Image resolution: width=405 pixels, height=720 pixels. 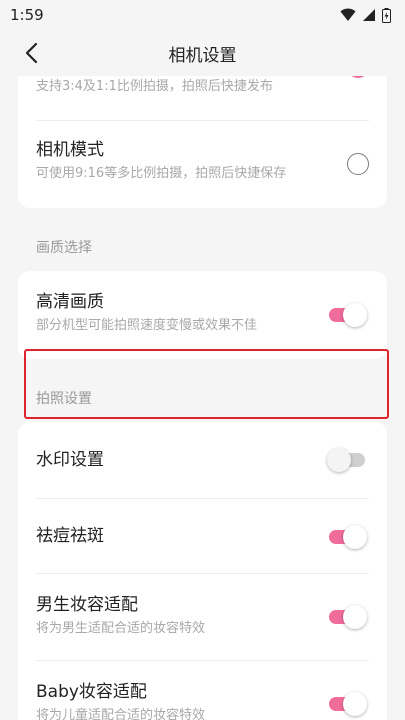 I want to click on setting-subtitle: 将为男生适配合适的妆容特效, so click(x=121, y=628).